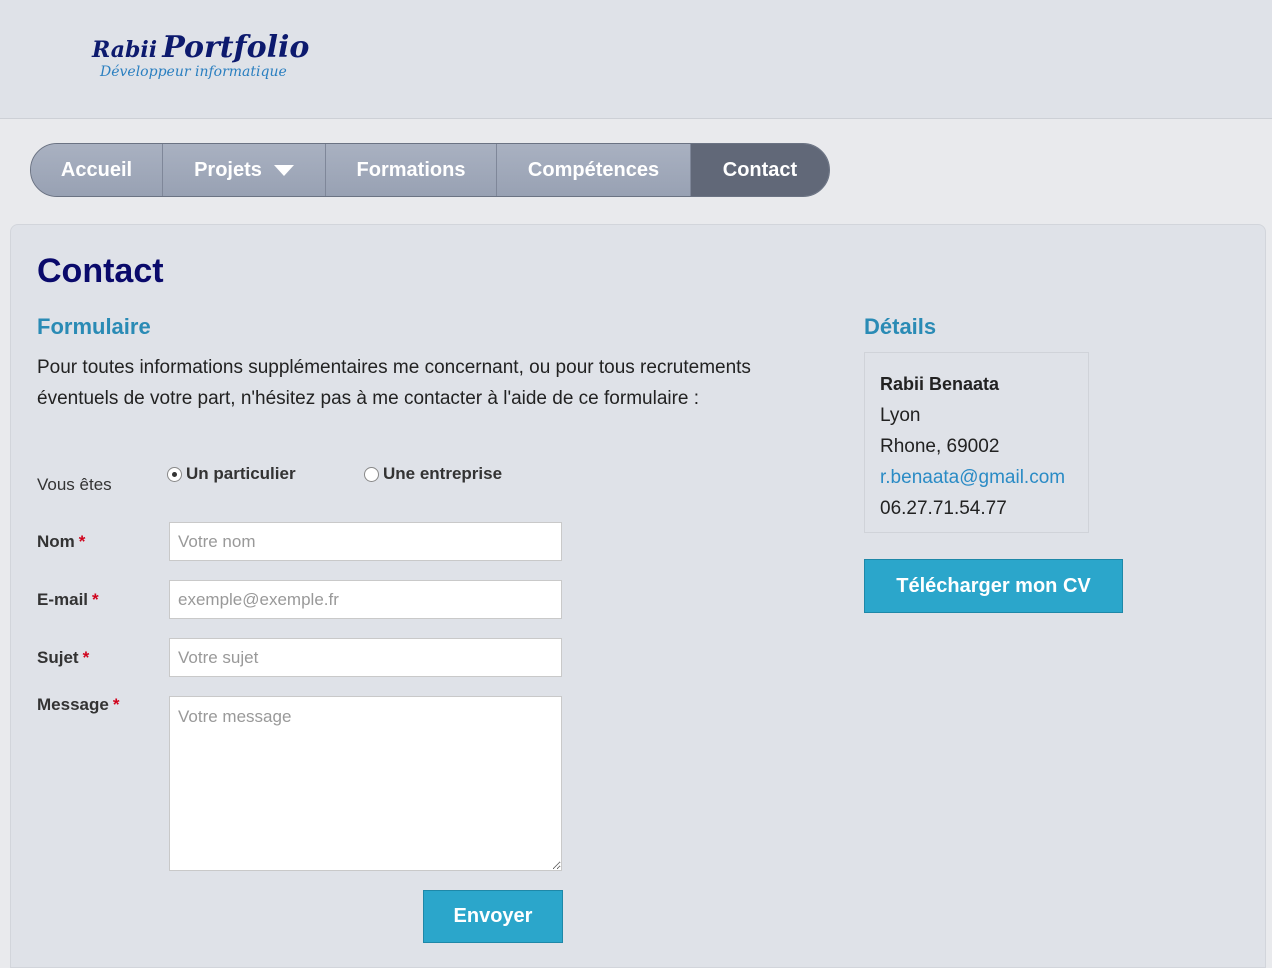 The height and width of the screenshot is (968, 1272). Describe the element at coordinates (94, 326) in the screenshot. I see `form-heading: Formulaire` at that location.